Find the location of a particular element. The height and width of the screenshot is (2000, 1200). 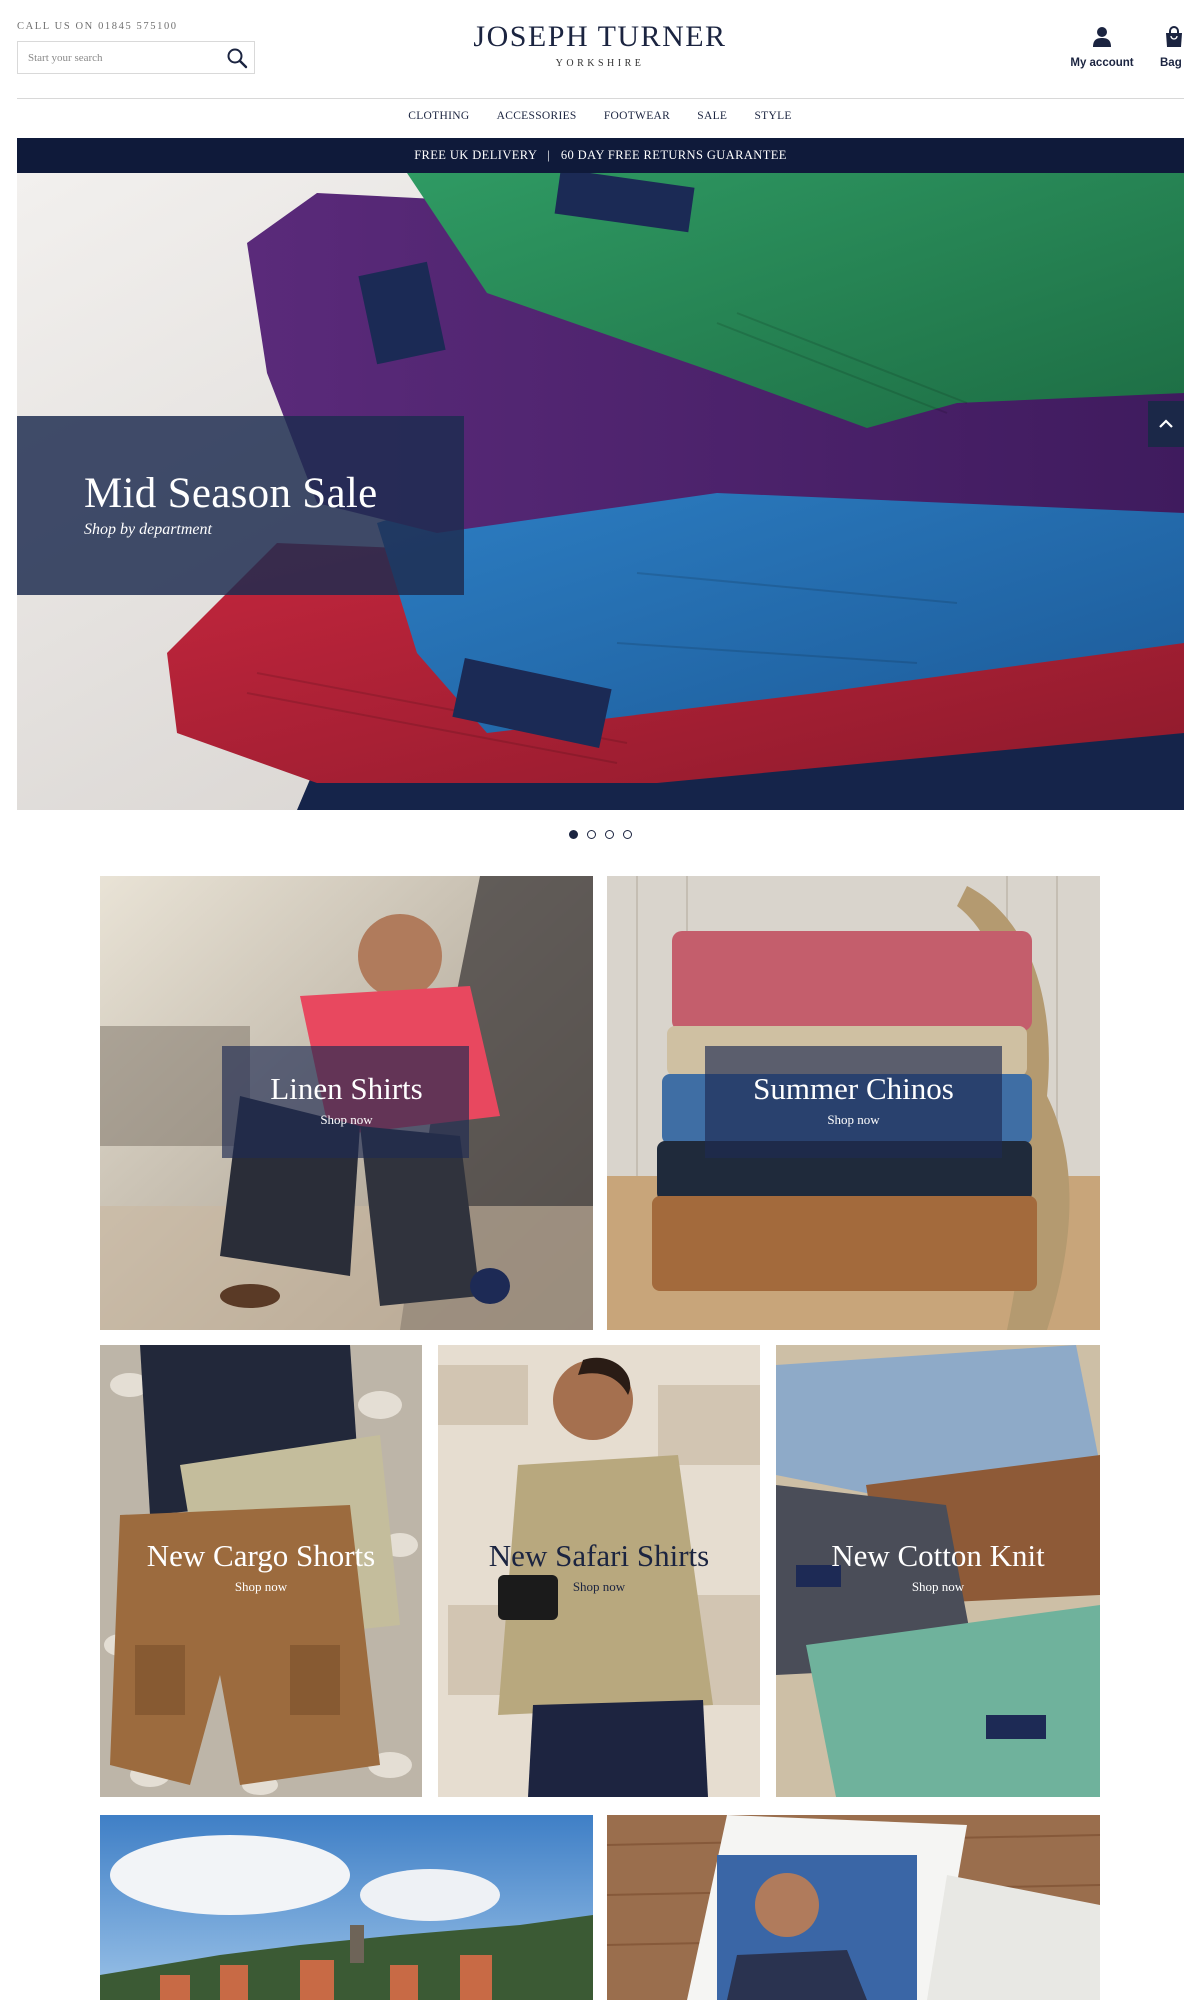

logo-tagline: YORKSHIRE is located at coordinates (600, 63).